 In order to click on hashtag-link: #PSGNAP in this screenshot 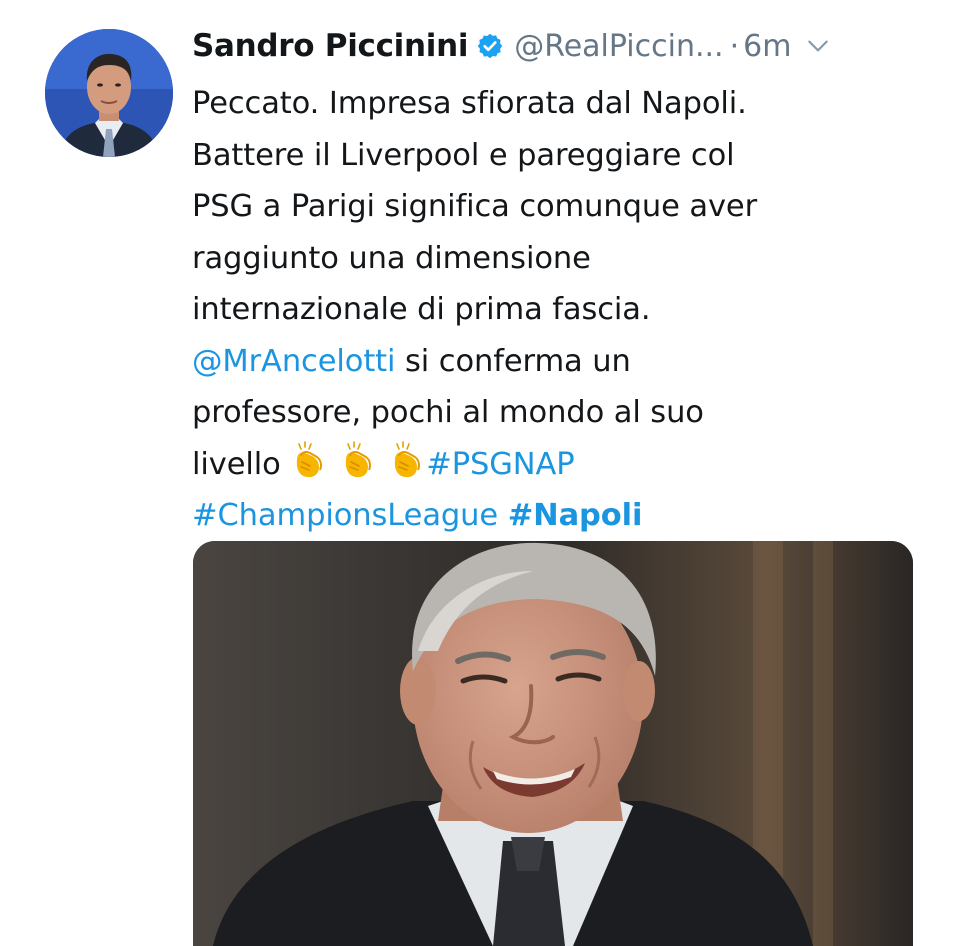, I will do `click(500, 464)`.